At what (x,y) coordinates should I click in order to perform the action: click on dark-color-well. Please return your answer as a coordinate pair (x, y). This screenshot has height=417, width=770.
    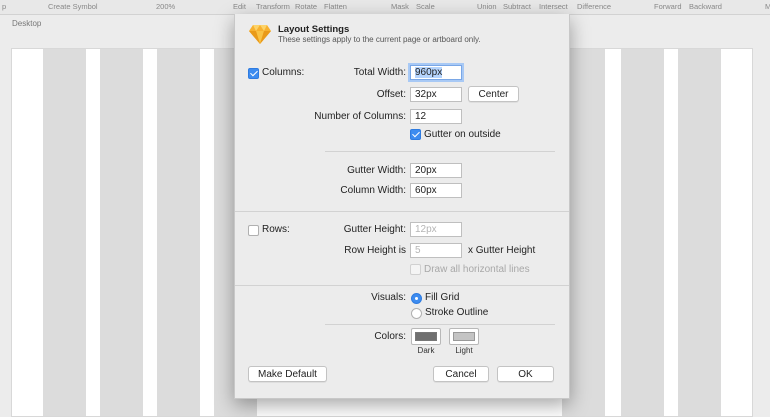
    Looking at the image, I should click on (426, 336).